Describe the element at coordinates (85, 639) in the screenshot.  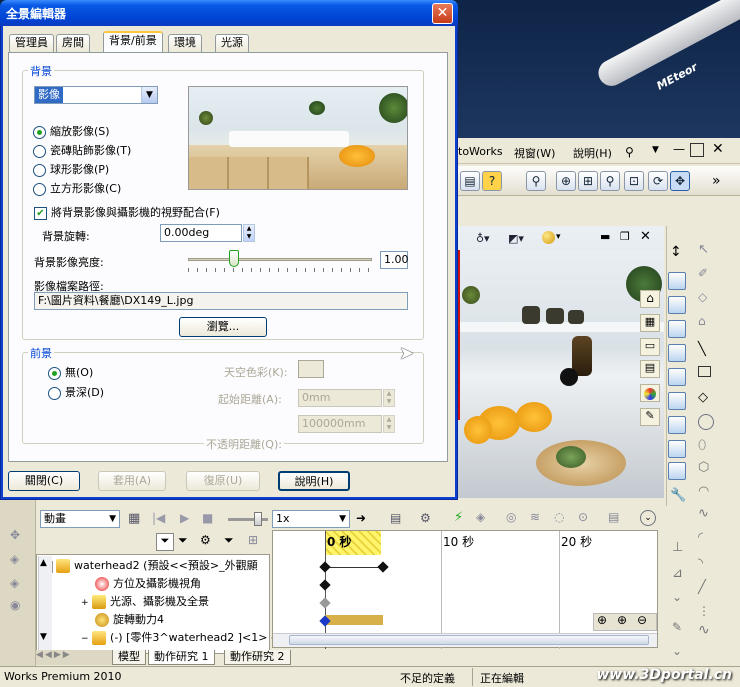
I see `collapse-toggle-icon: −` at that location.